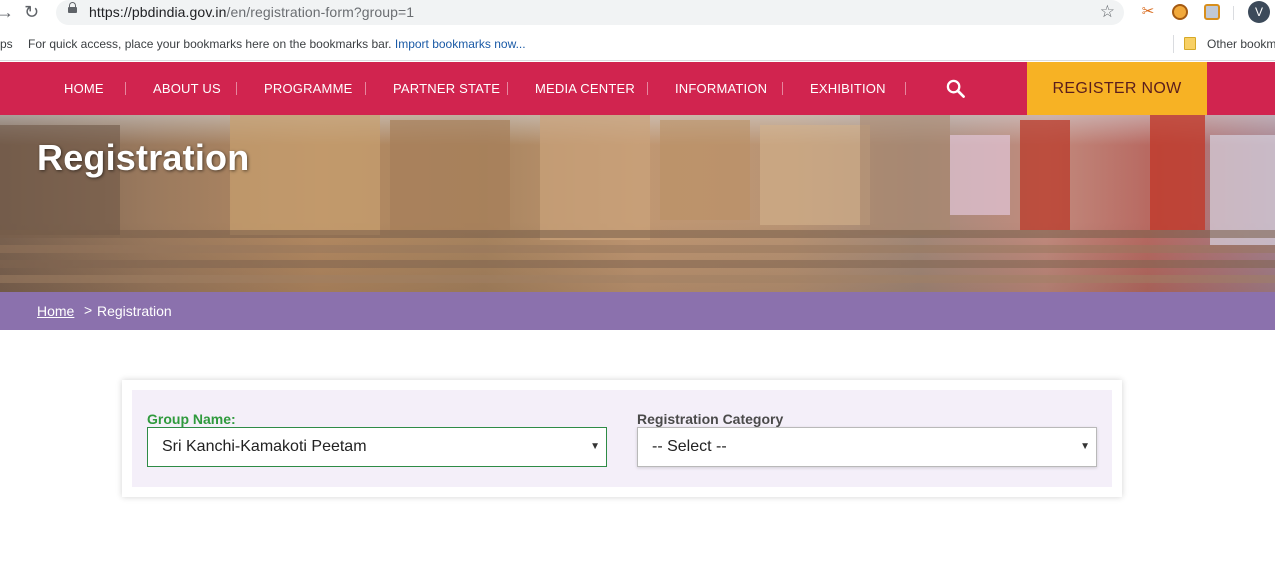  I want to click on other-bookmarks: Other bookm, so click(1241, 44).